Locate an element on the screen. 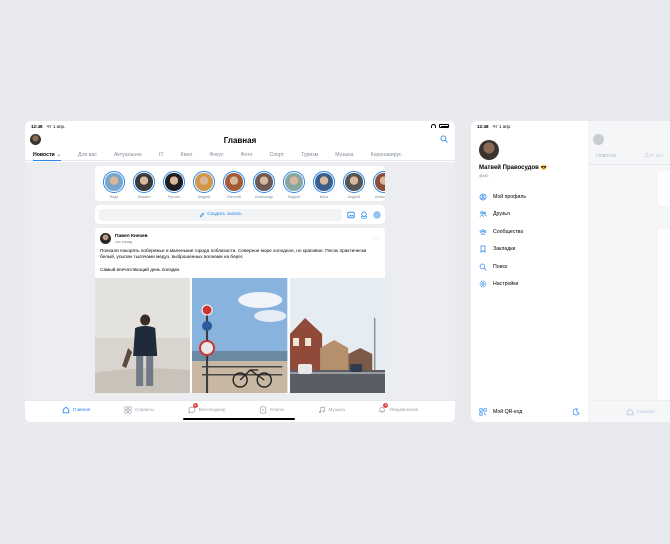  menu-item-label: Поиск is located at coordinates (500, 266).